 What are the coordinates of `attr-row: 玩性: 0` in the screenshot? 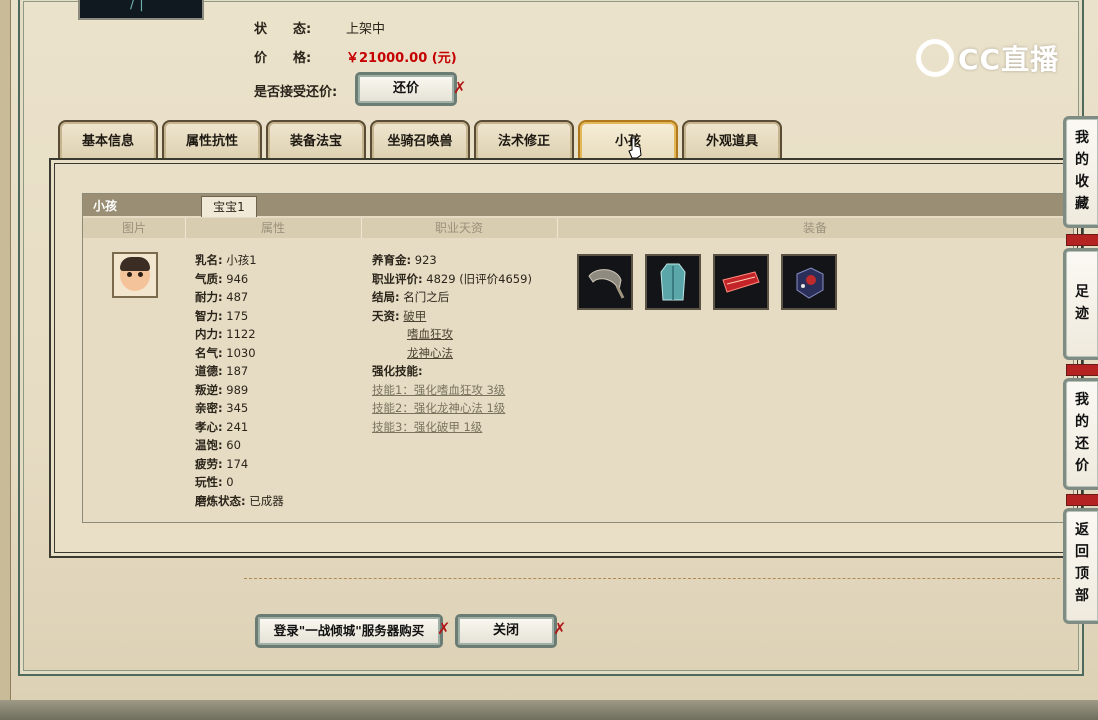 It's located at (239, 482).